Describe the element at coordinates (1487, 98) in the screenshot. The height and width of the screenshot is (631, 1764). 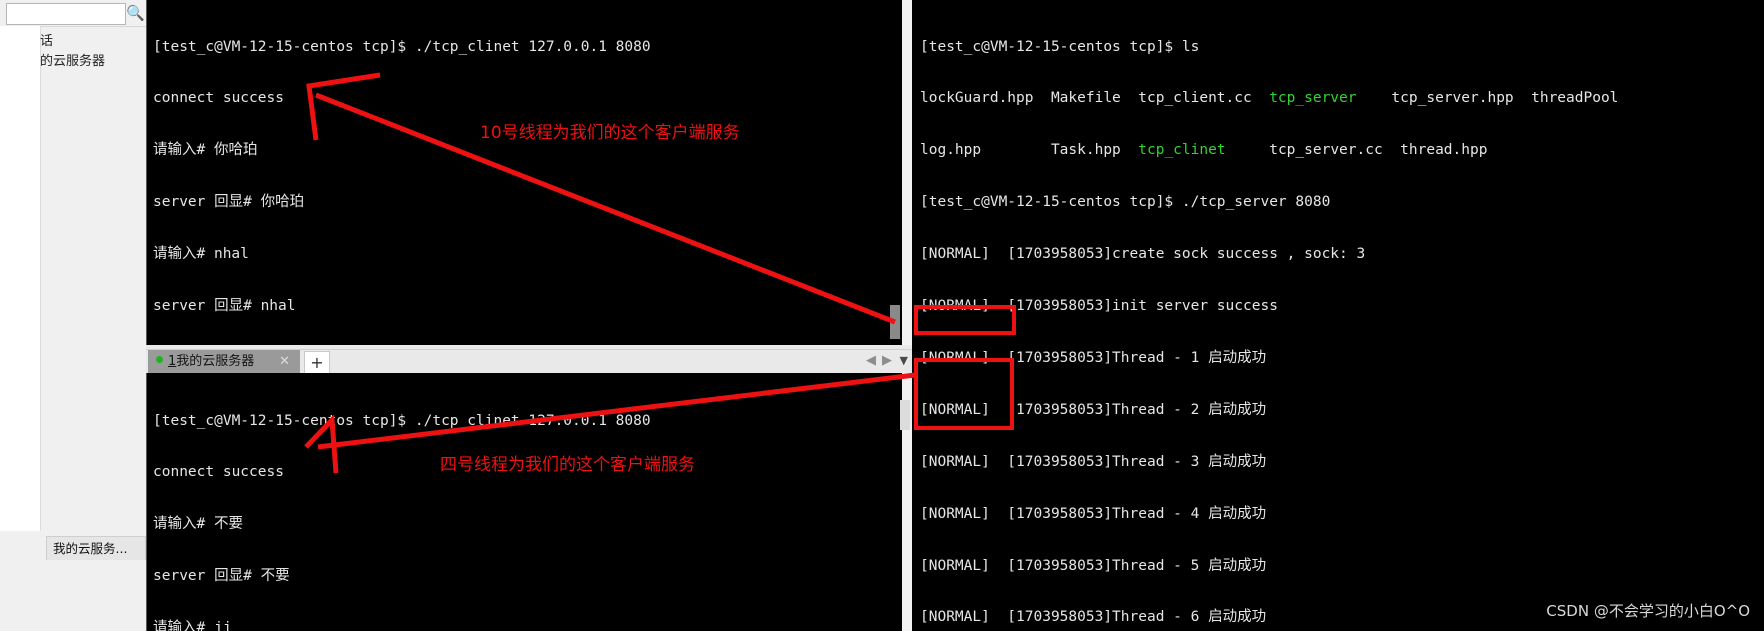
I see `ls-plain: tcp_server.hpp threadPool` at that location.